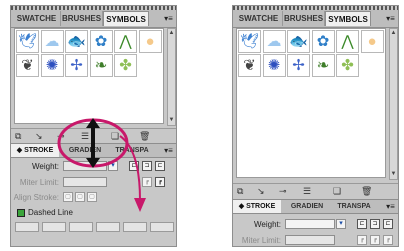  Describe the element at coordinates (393, 174) in the screenshot. I see `scroll-down-icon: ▼` at that location.